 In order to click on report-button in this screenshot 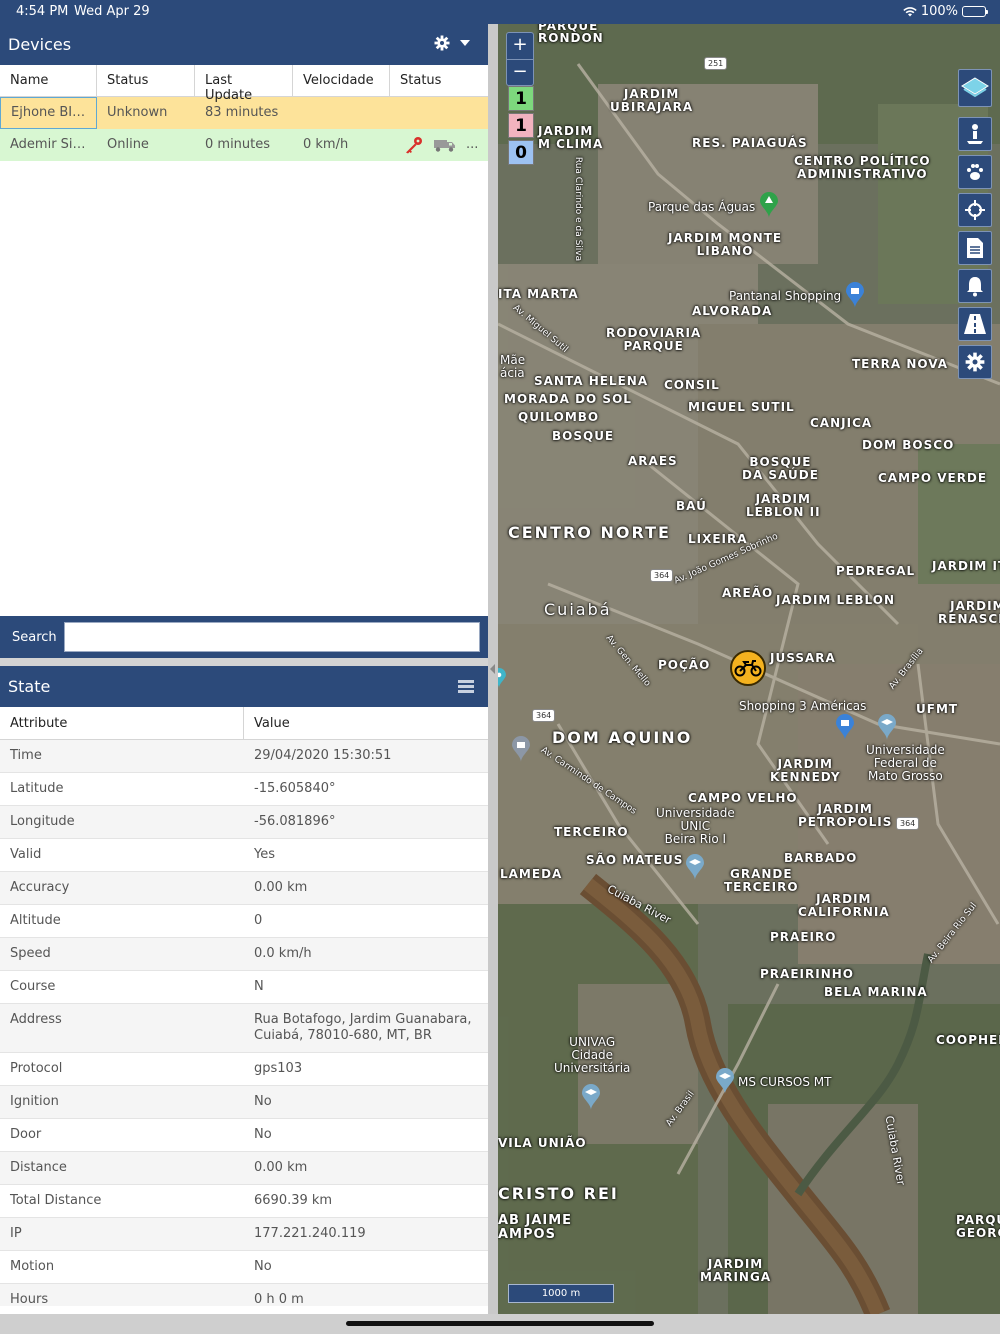, I will do `click(975, 248)`.